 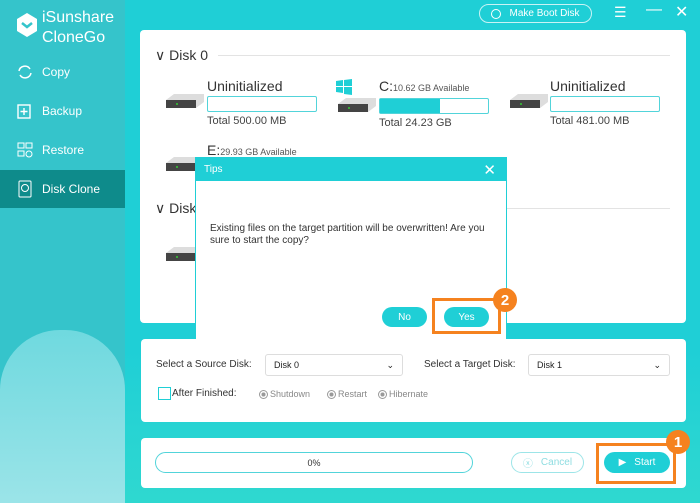 I want to click on no-label: No, so click(x=404, y=317).